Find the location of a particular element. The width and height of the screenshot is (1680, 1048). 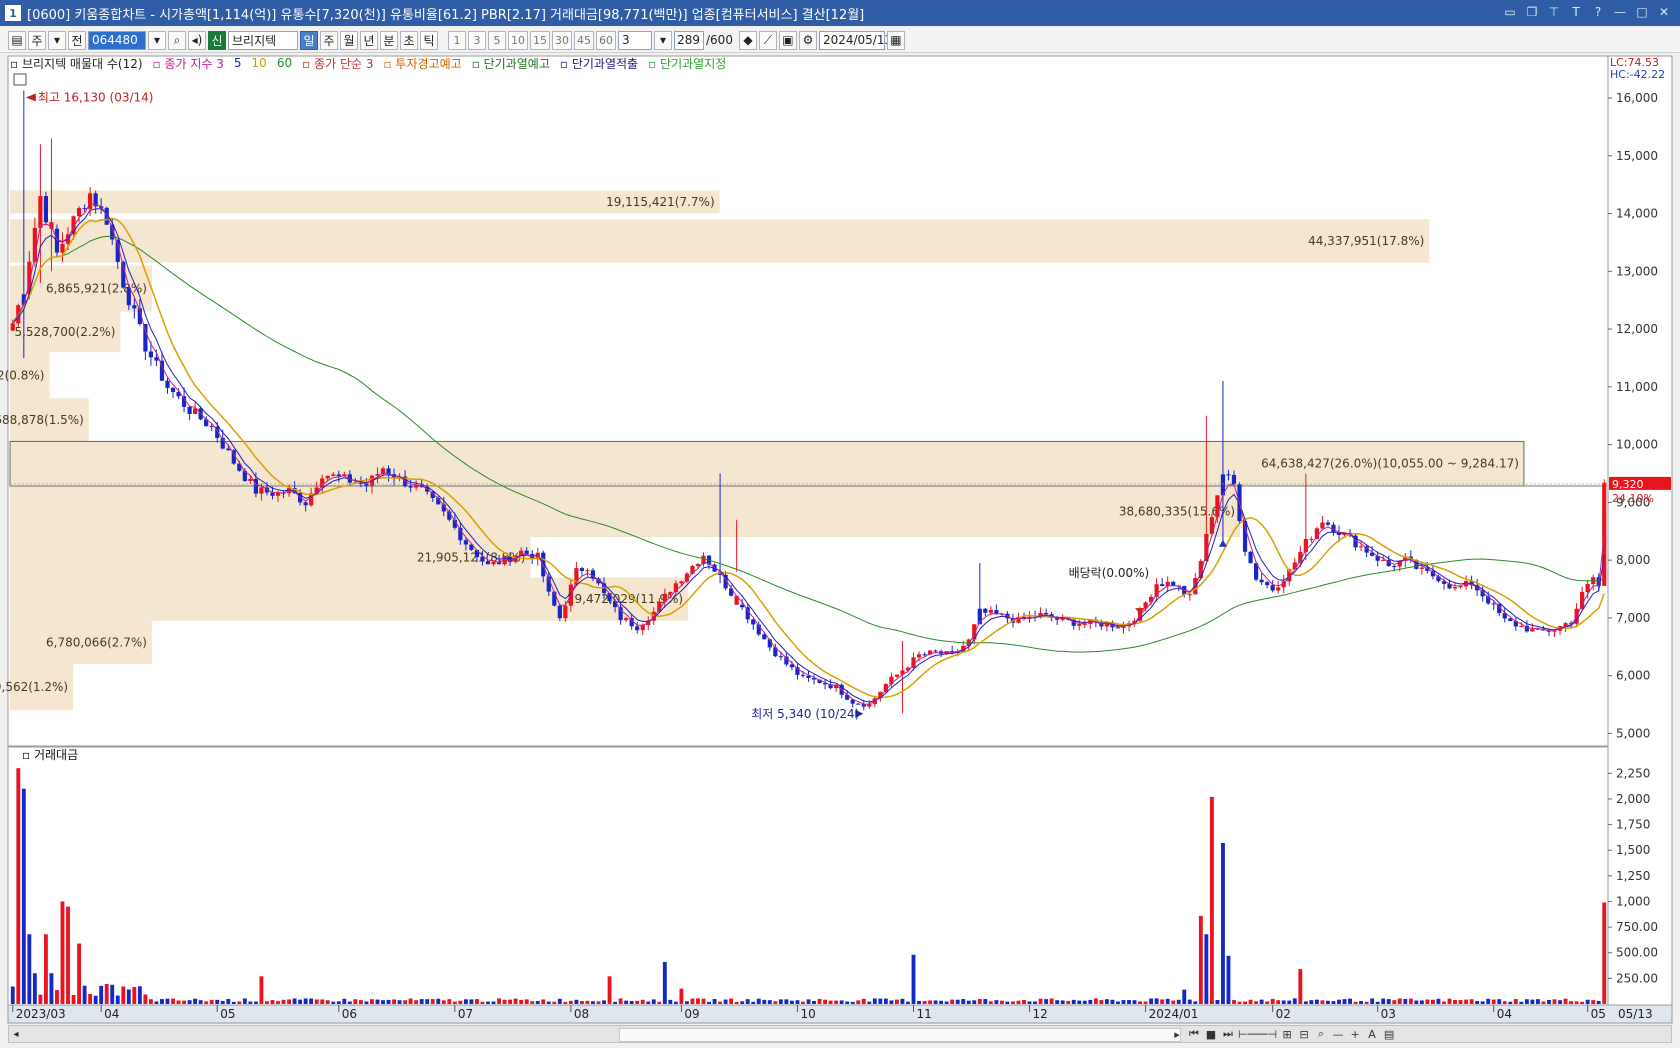

stock-name-field: 브리지텍 is located at coordinates (263, 40).